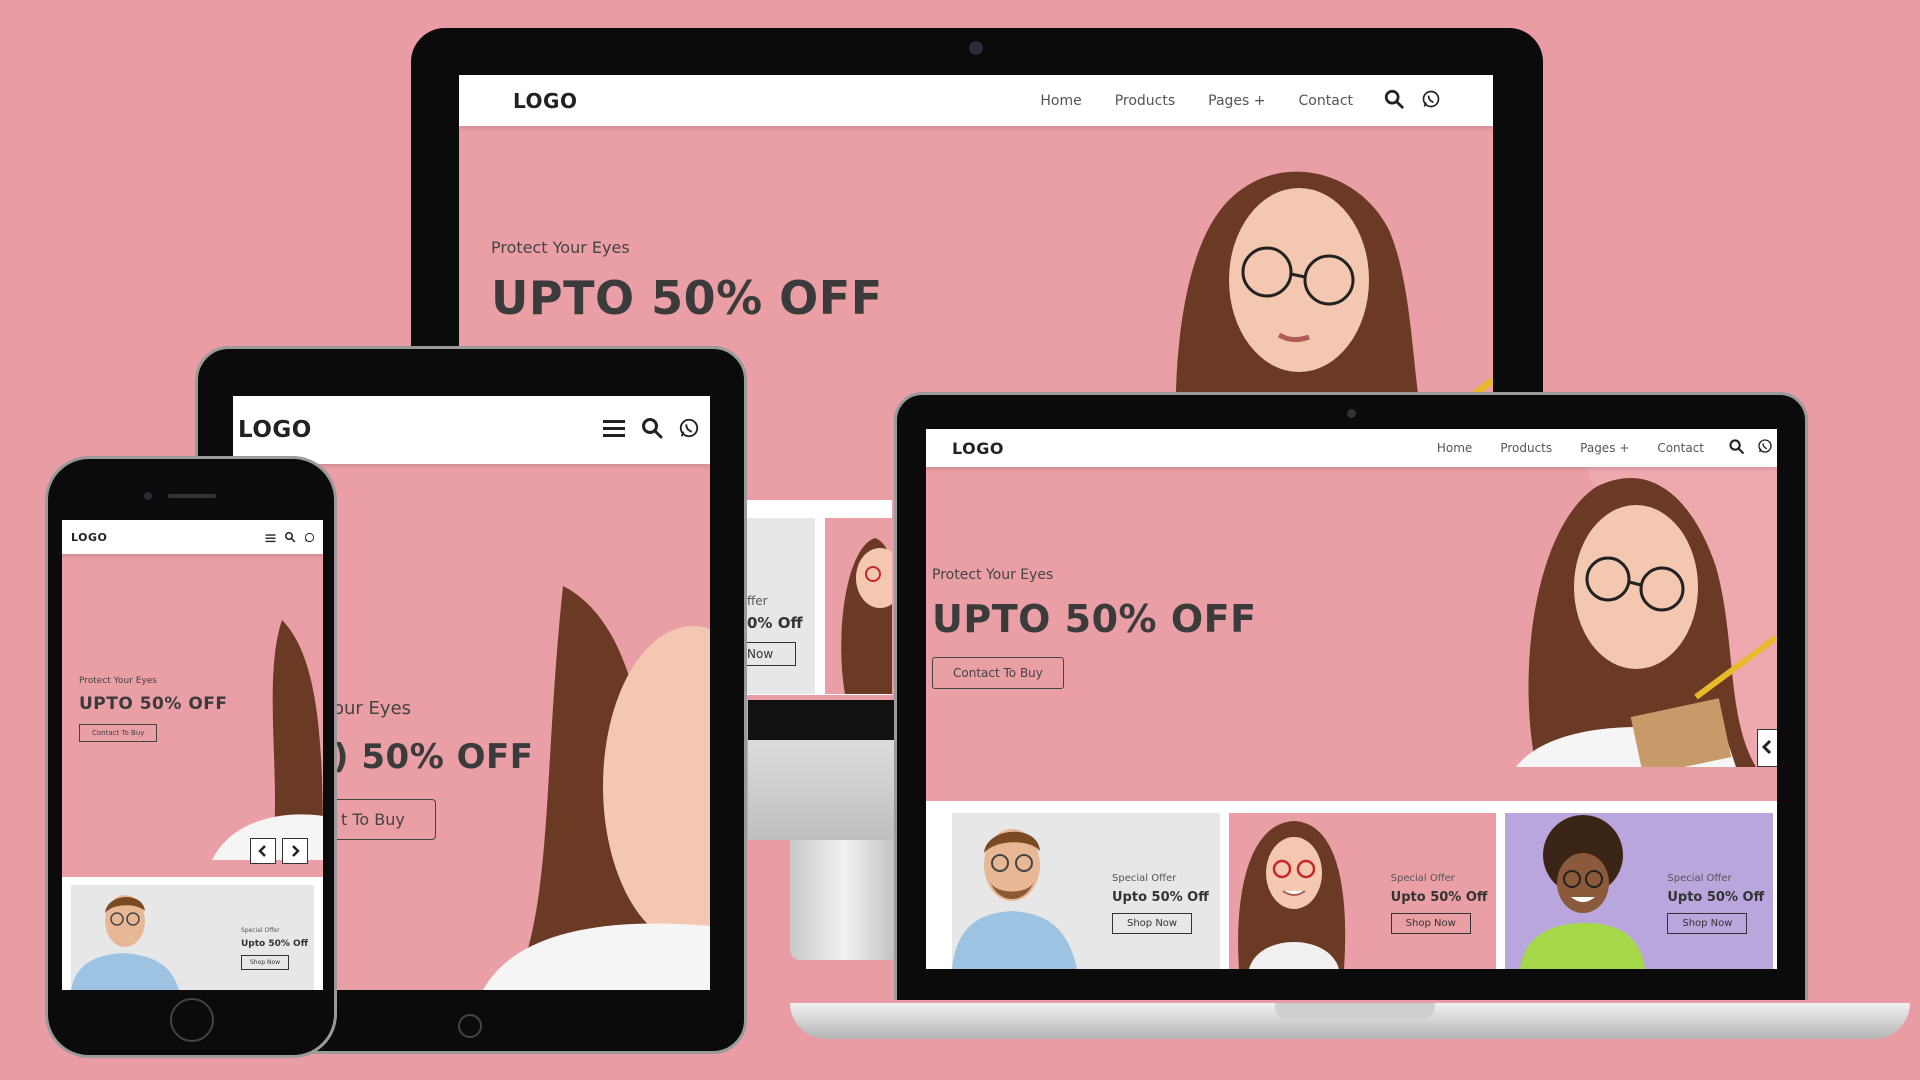  I want to click on phone-navbar: LOGO, so click(192, 537).